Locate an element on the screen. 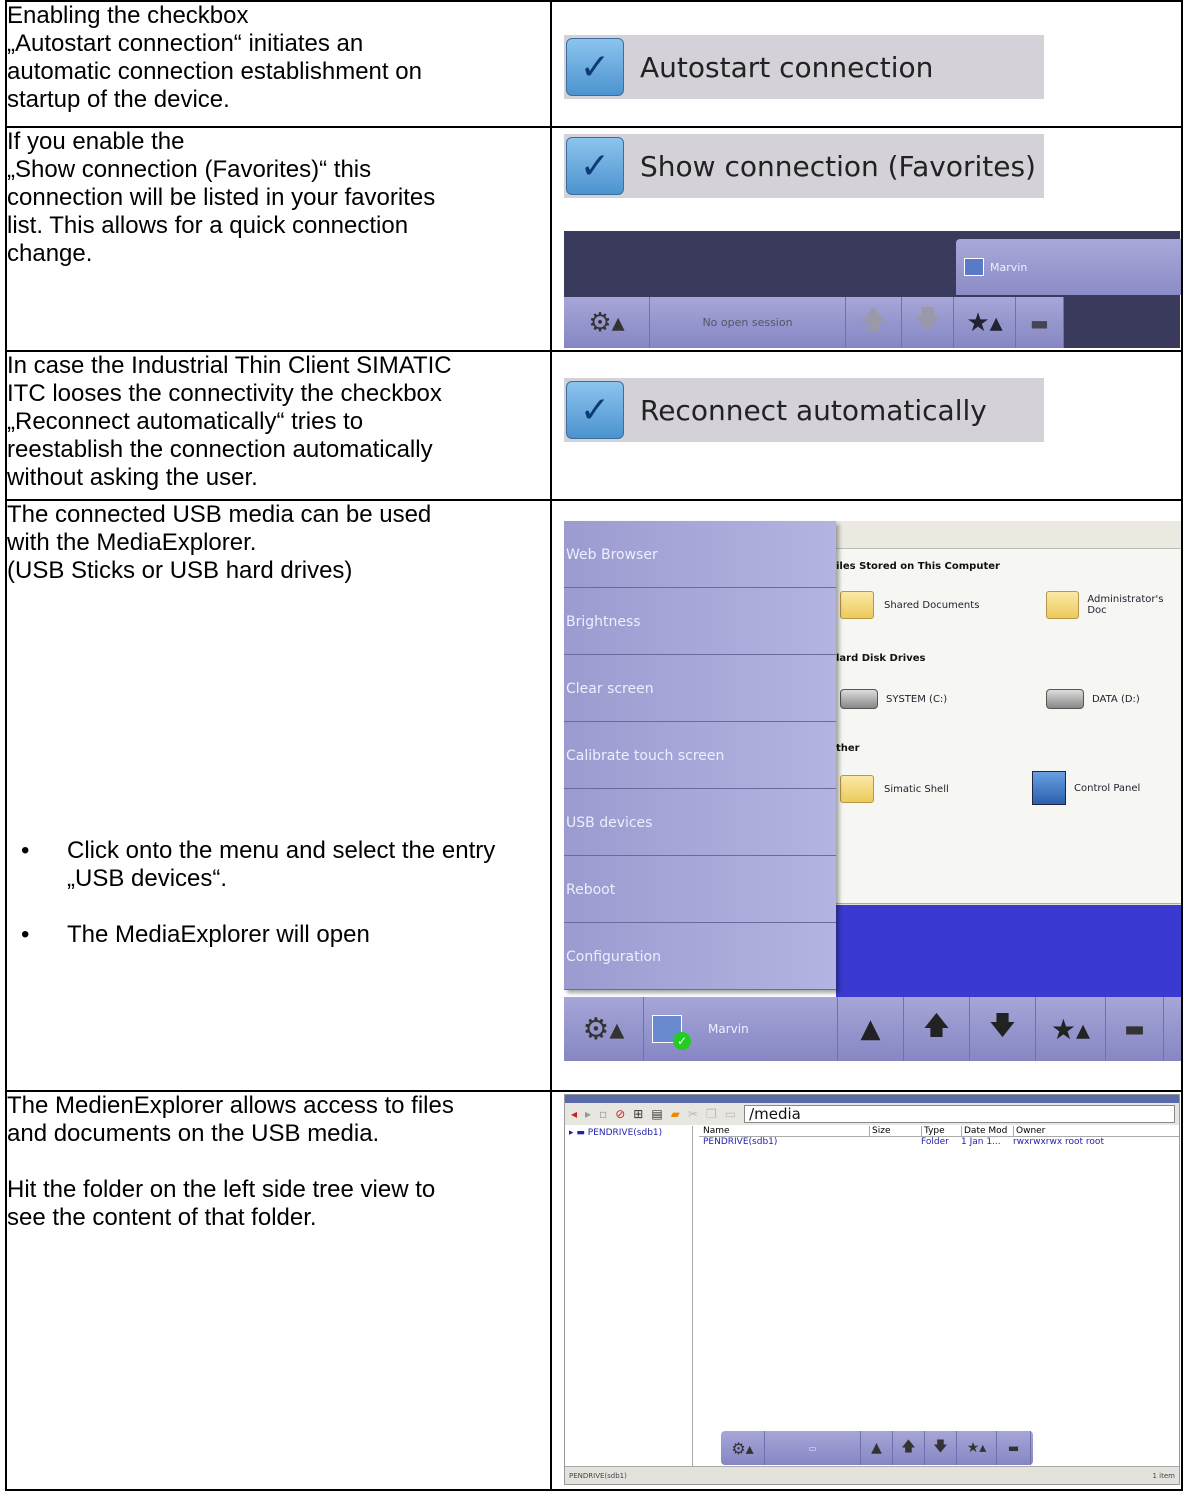 This screenshot has height=1510, width=1183. reconnect-checkbox: ✓ Reconnect automatically is located at coordinates (804, 410).